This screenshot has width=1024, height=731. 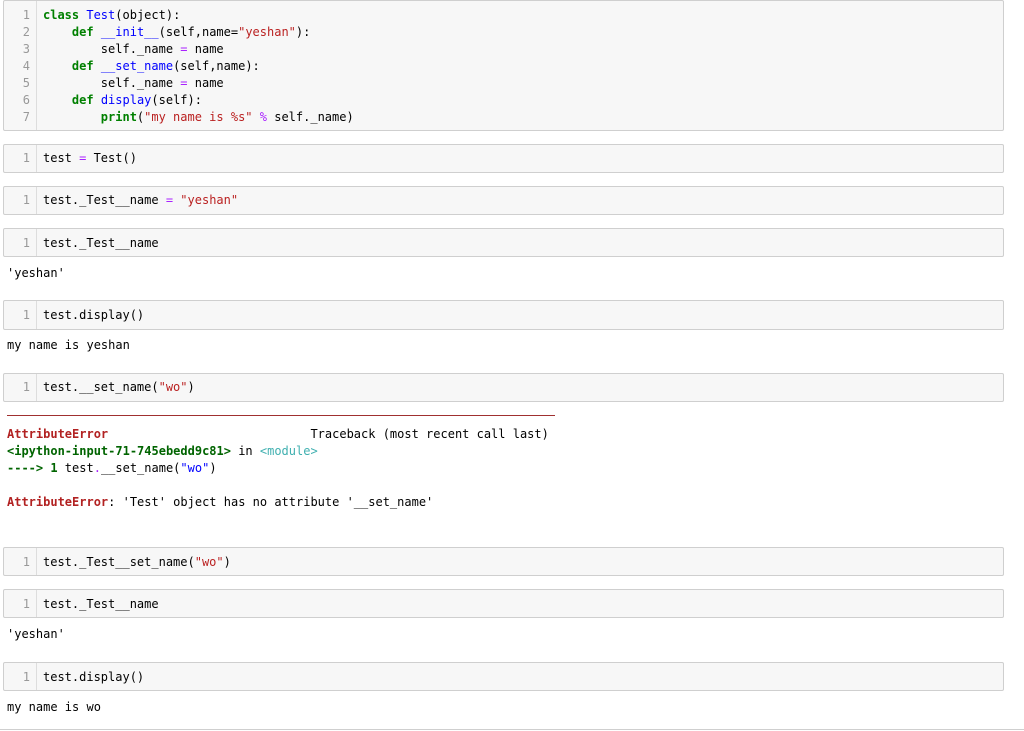 I want to click on code-cell-9: 1 test.display(), so click(x=503, y=676).